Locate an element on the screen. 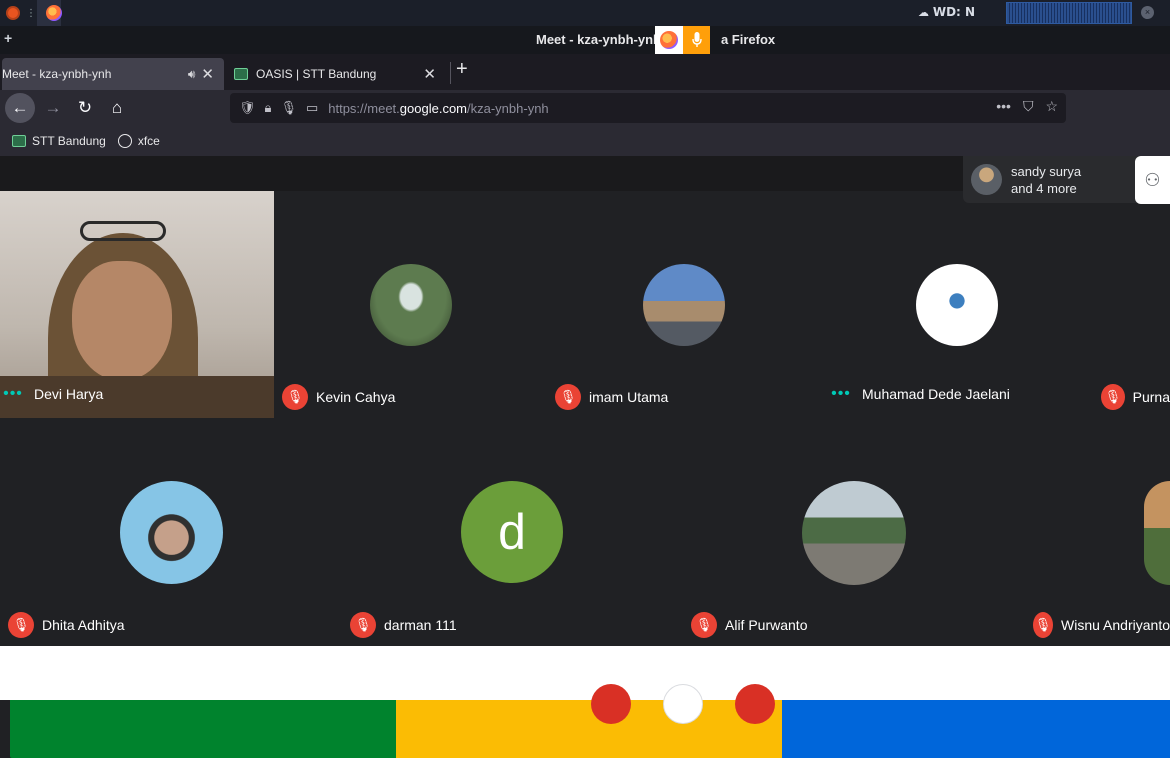  bookmark-xfce: xfce is located at coordinates (138, 141).